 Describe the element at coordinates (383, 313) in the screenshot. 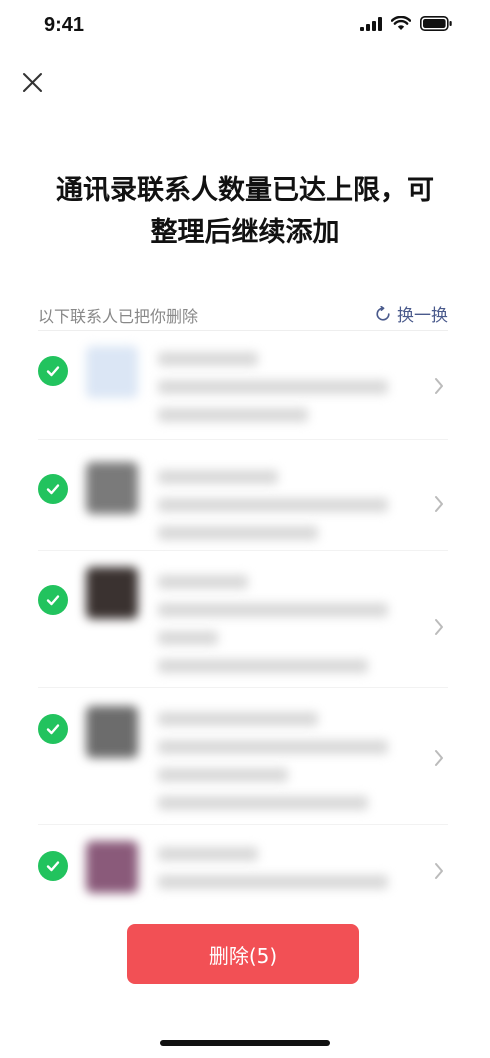

I see `refresh-icon` at that location.